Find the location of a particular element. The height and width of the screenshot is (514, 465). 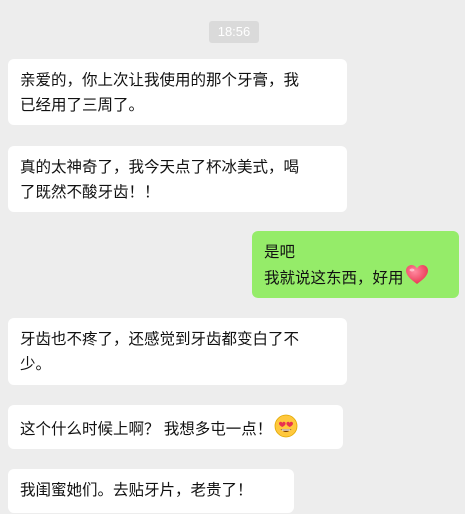

message-text: 我就说这东西，好用 is located at coordinates (334, 279).